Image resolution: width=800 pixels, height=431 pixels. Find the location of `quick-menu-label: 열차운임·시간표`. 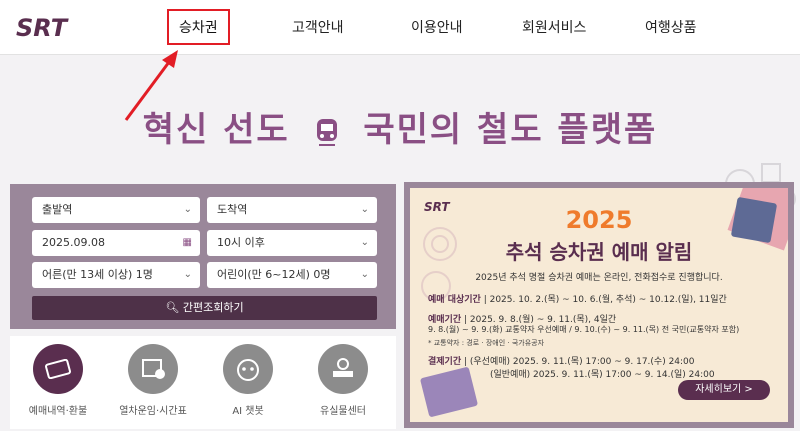

quick-menu-label: 열차운임·시간표 is located at coordinates (153, 411).